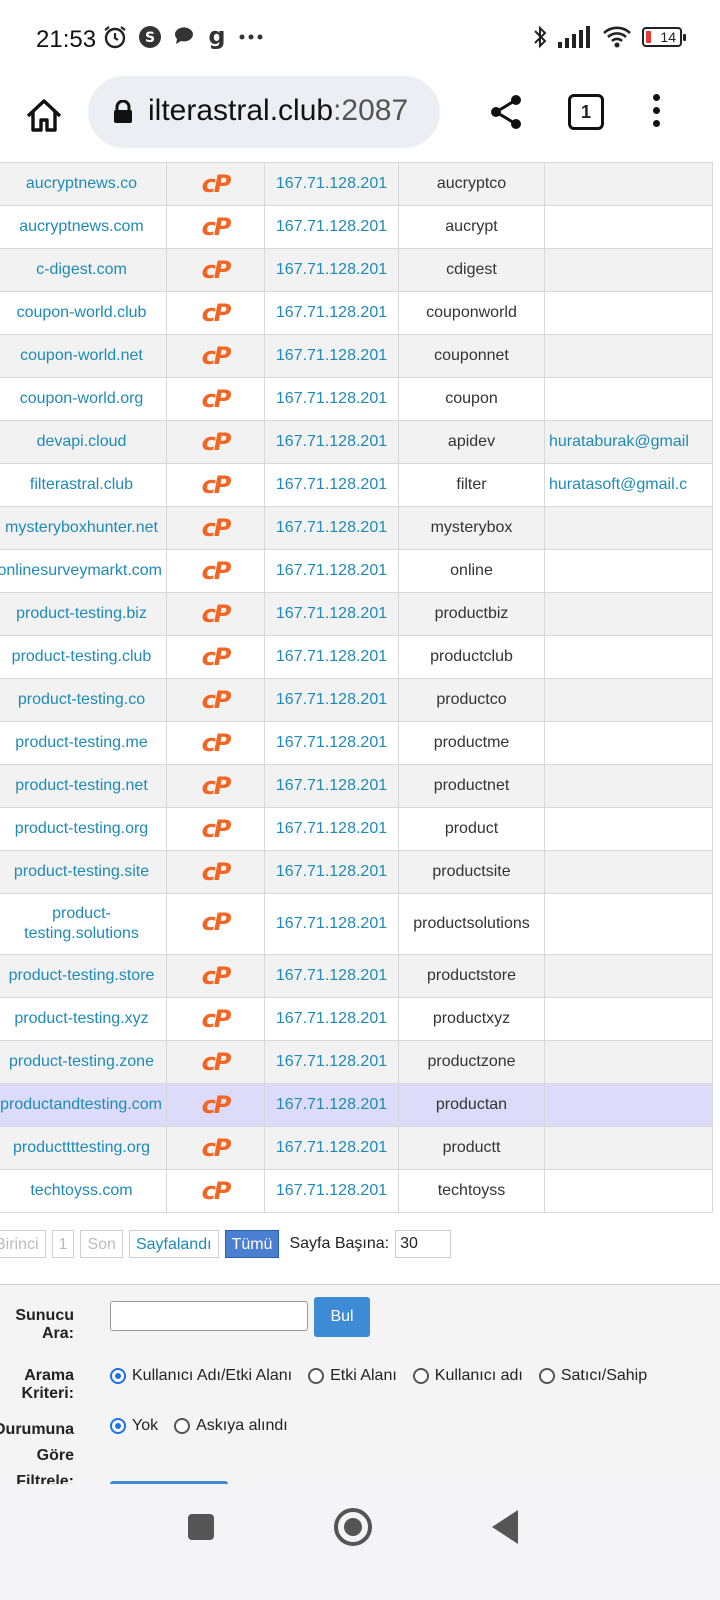 This screenshot has width=720, height=1600. What do you see at coordinates (628, 442) in the screenshot?
I see `email-cell: hurataburak@gmail` at bounding box center [628, 442].